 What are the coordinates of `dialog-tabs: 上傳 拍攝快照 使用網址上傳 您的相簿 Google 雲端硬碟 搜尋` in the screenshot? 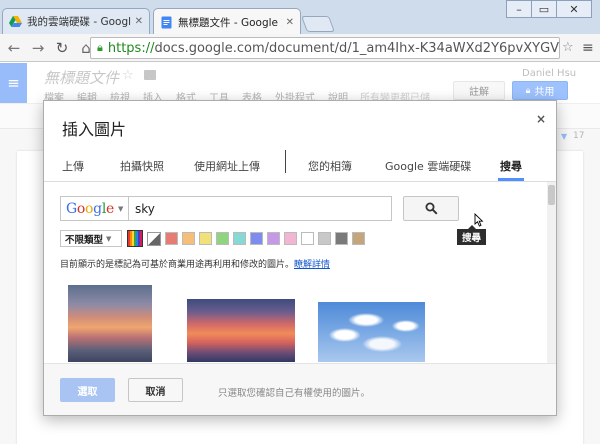 It's located at (300, 166).